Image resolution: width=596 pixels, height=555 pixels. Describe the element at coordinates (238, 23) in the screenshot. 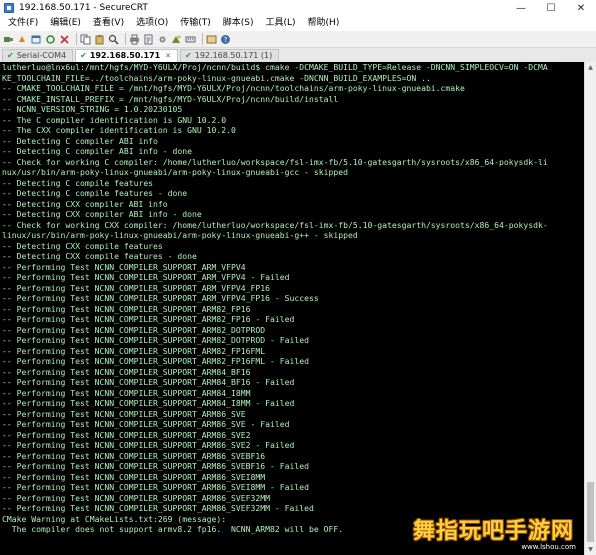

I see `menu-script: 脚本(S)` at that location.